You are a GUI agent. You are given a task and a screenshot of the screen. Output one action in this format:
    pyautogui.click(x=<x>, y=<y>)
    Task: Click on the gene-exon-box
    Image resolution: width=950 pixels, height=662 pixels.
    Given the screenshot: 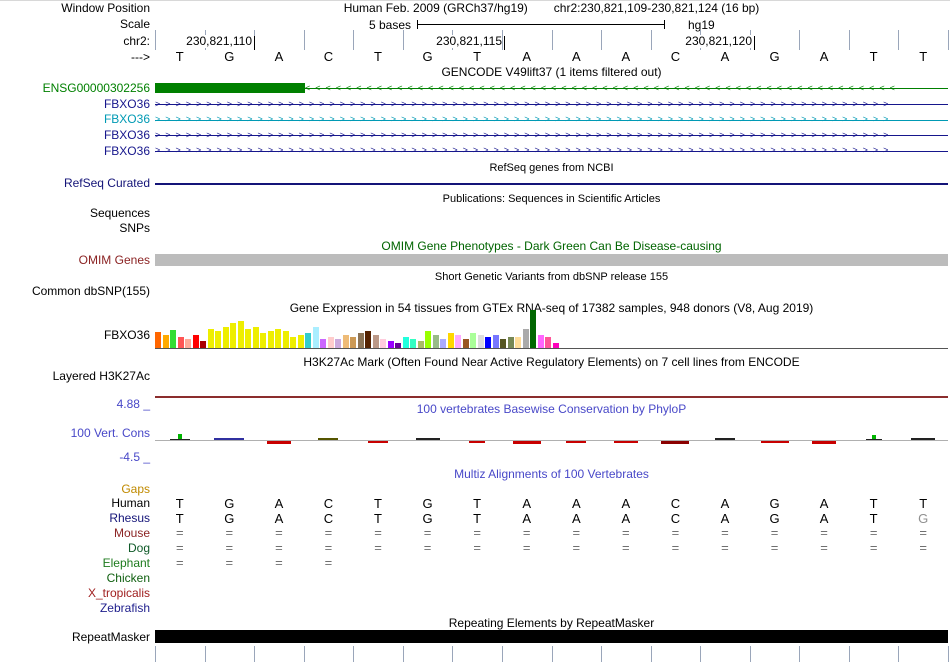 What is the action you would take?
    pyautogui.click(x=230, y=88)
    